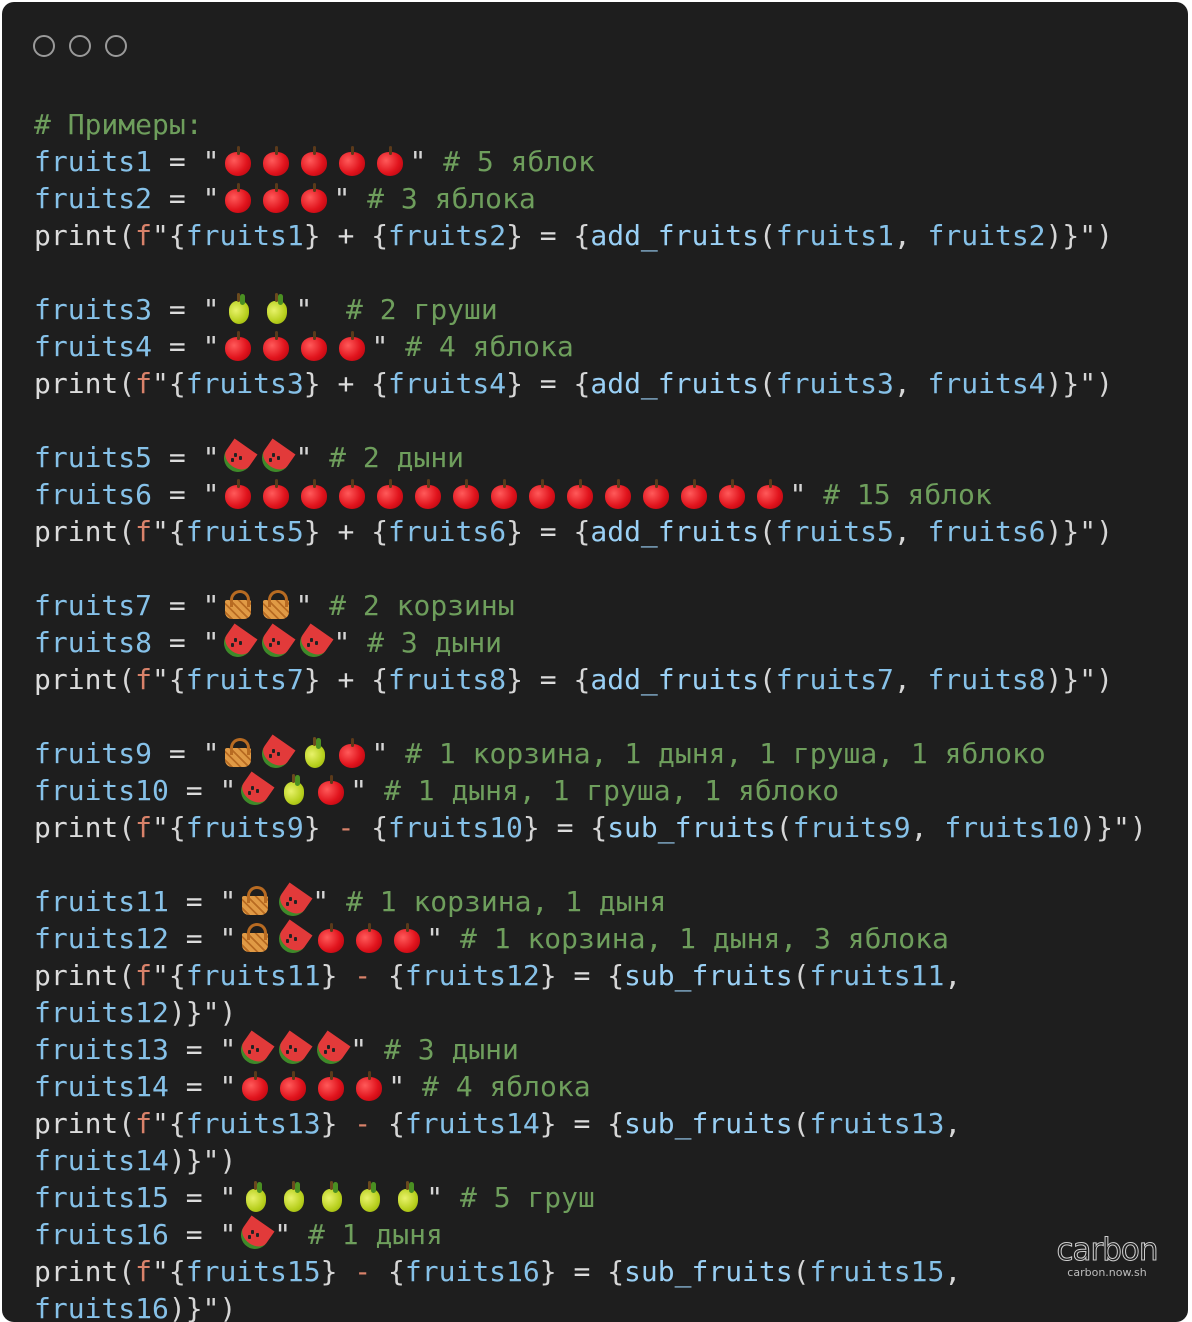 Image resolution: width=1192 pixels, height=1322 pixels. I want to click on code-token: # 2 корзины, so click(413, 605).